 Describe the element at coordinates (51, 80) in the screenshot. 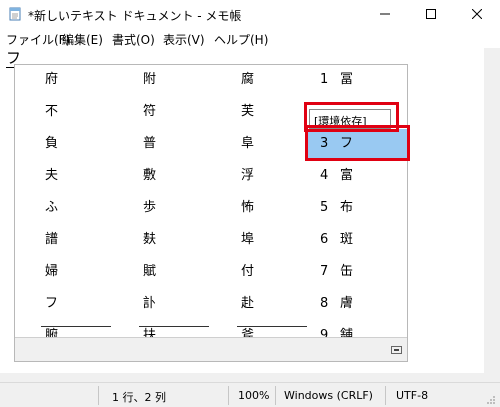

I see `candidate: 府` at that location.